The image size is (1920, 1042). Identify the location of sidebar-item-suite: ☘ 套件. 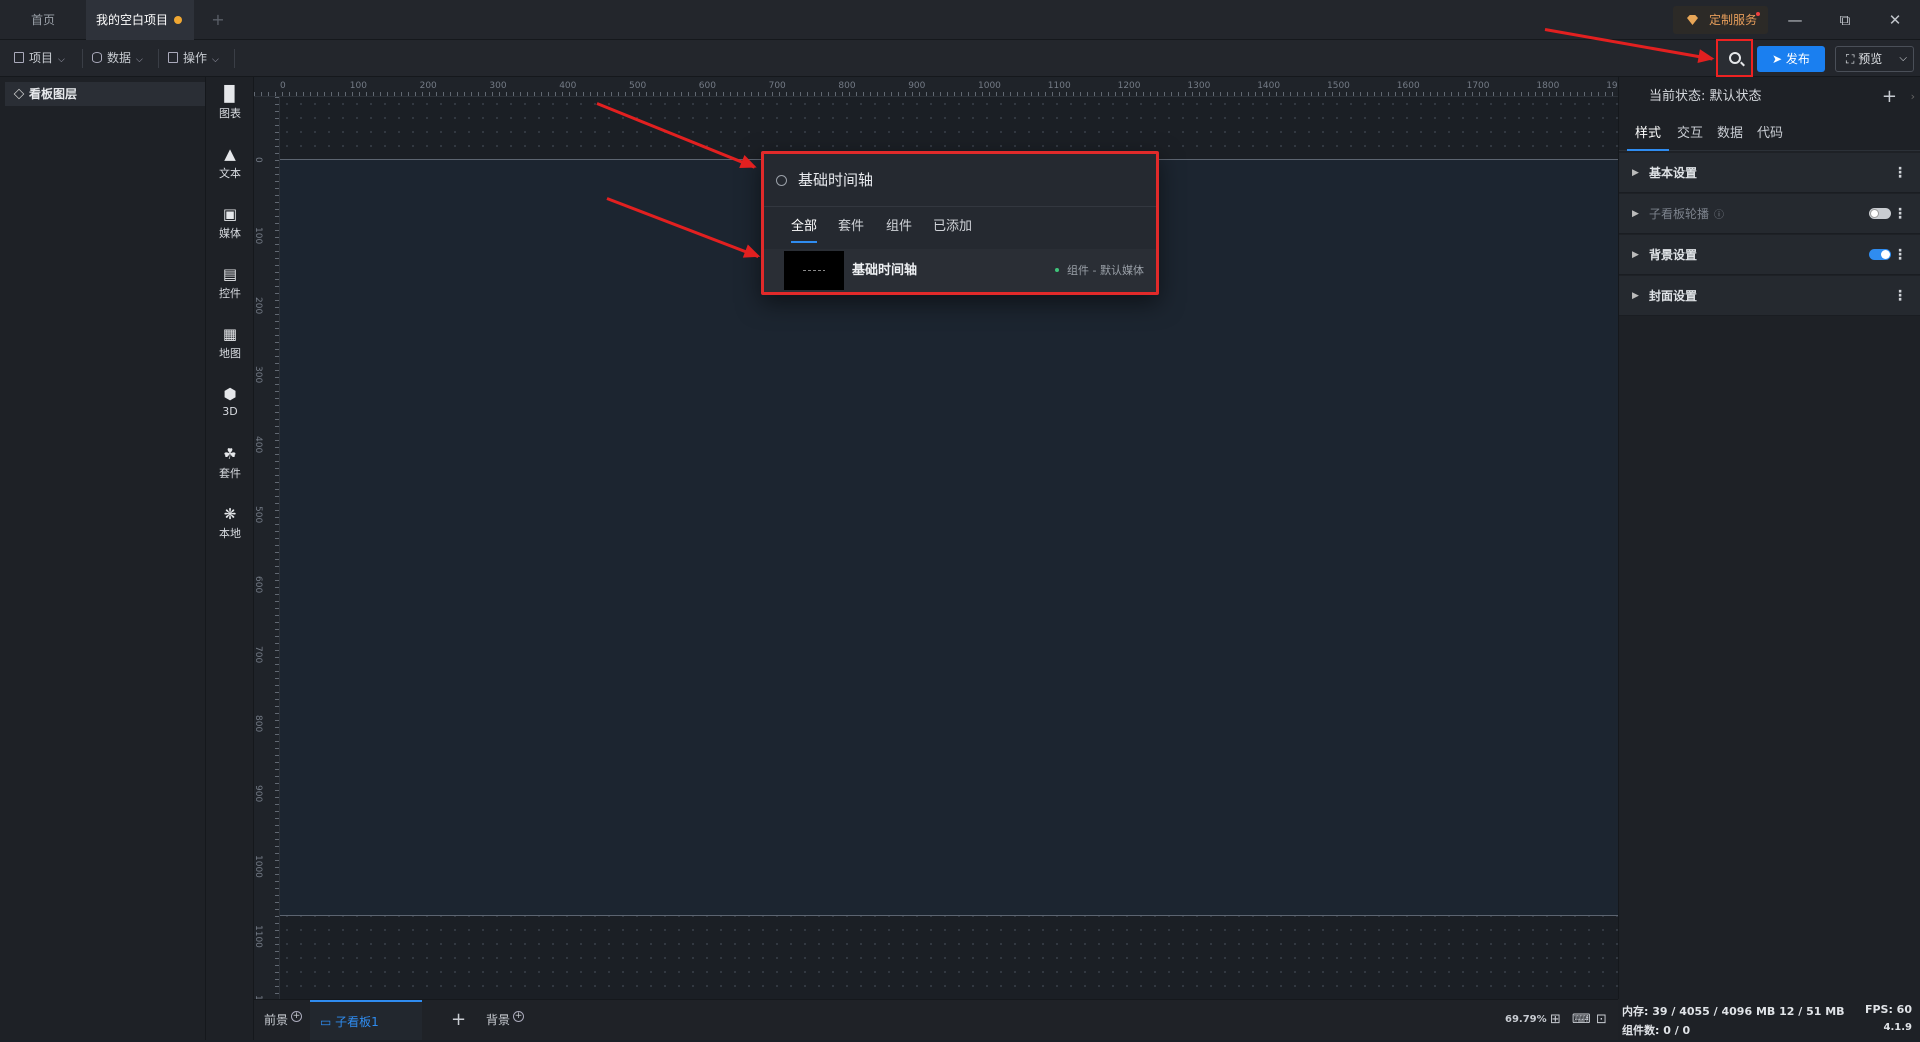
(230, 466).